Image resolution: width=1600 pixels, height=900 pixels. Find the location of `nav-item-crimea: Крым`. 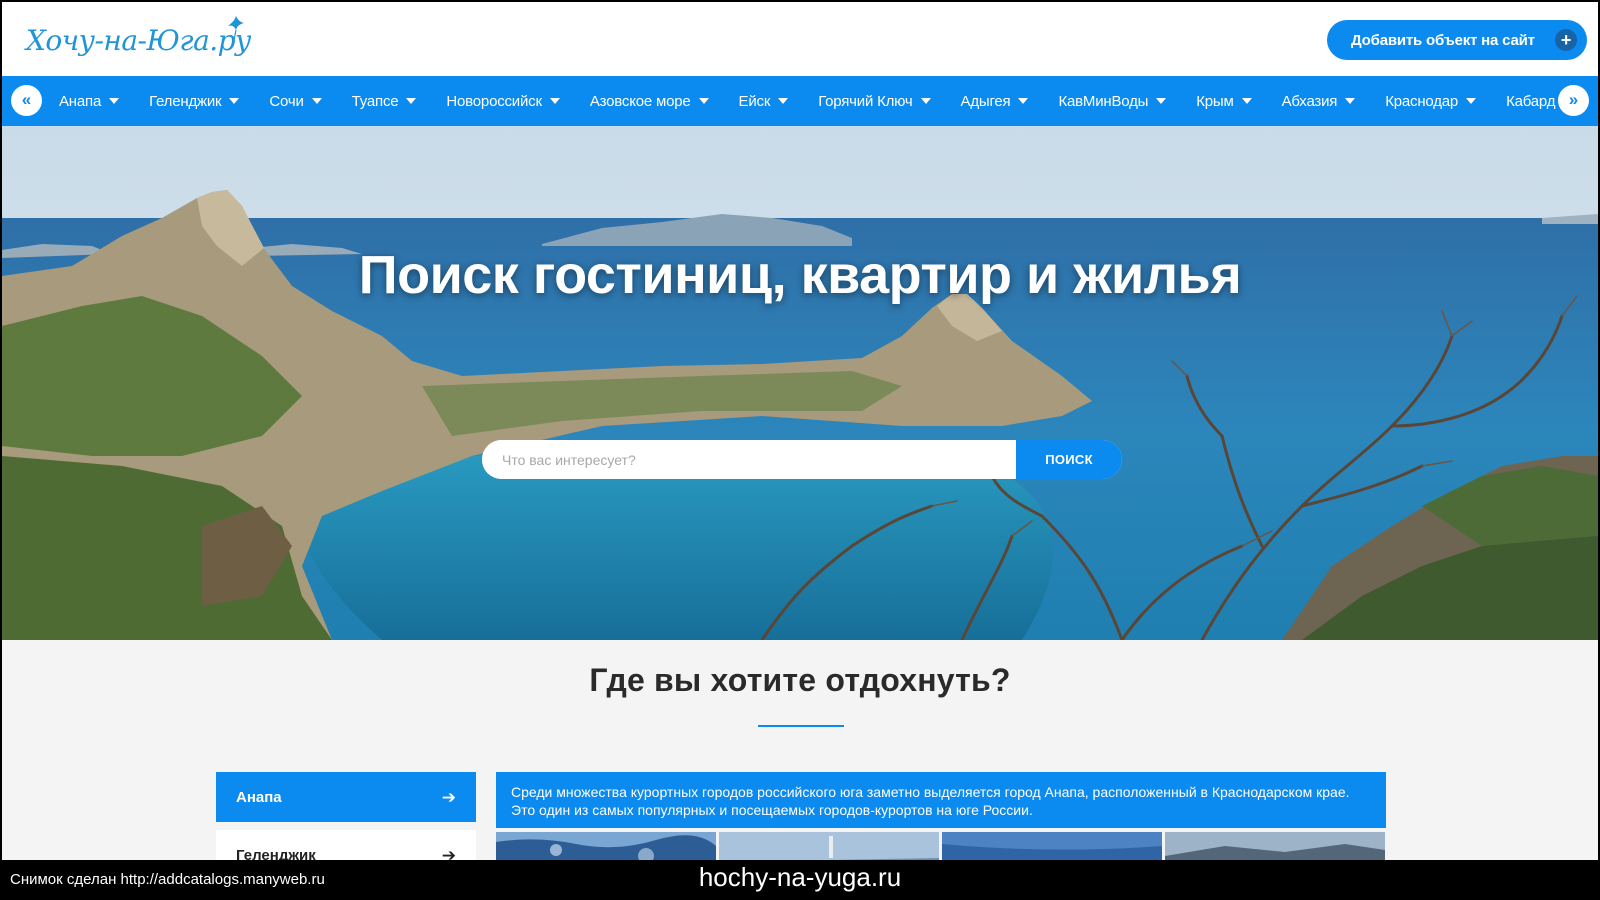

nav-item-crimea: Крым is located at coordinates (1223, 101).